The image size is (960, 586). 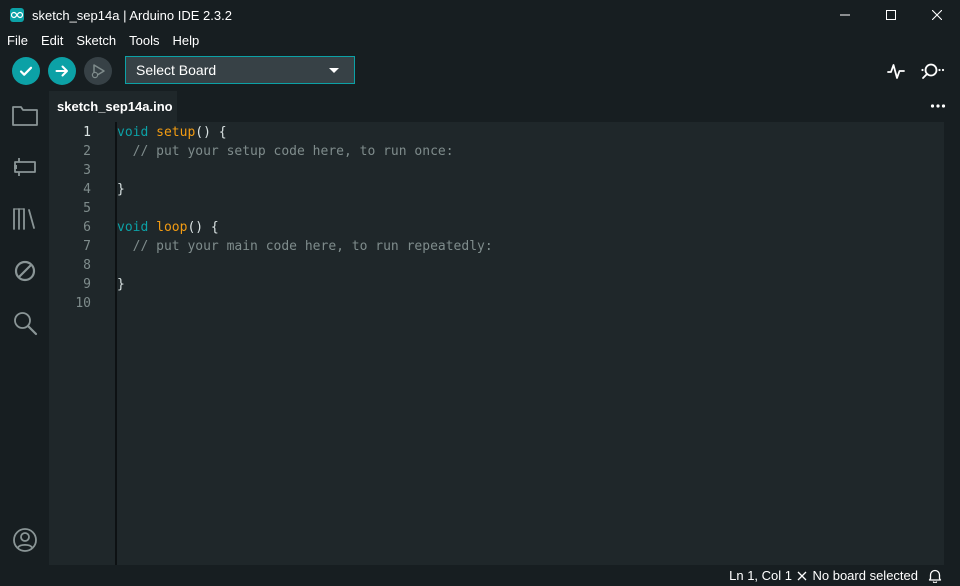 I want to click on code-token: loop, so click(x=172, y=227).